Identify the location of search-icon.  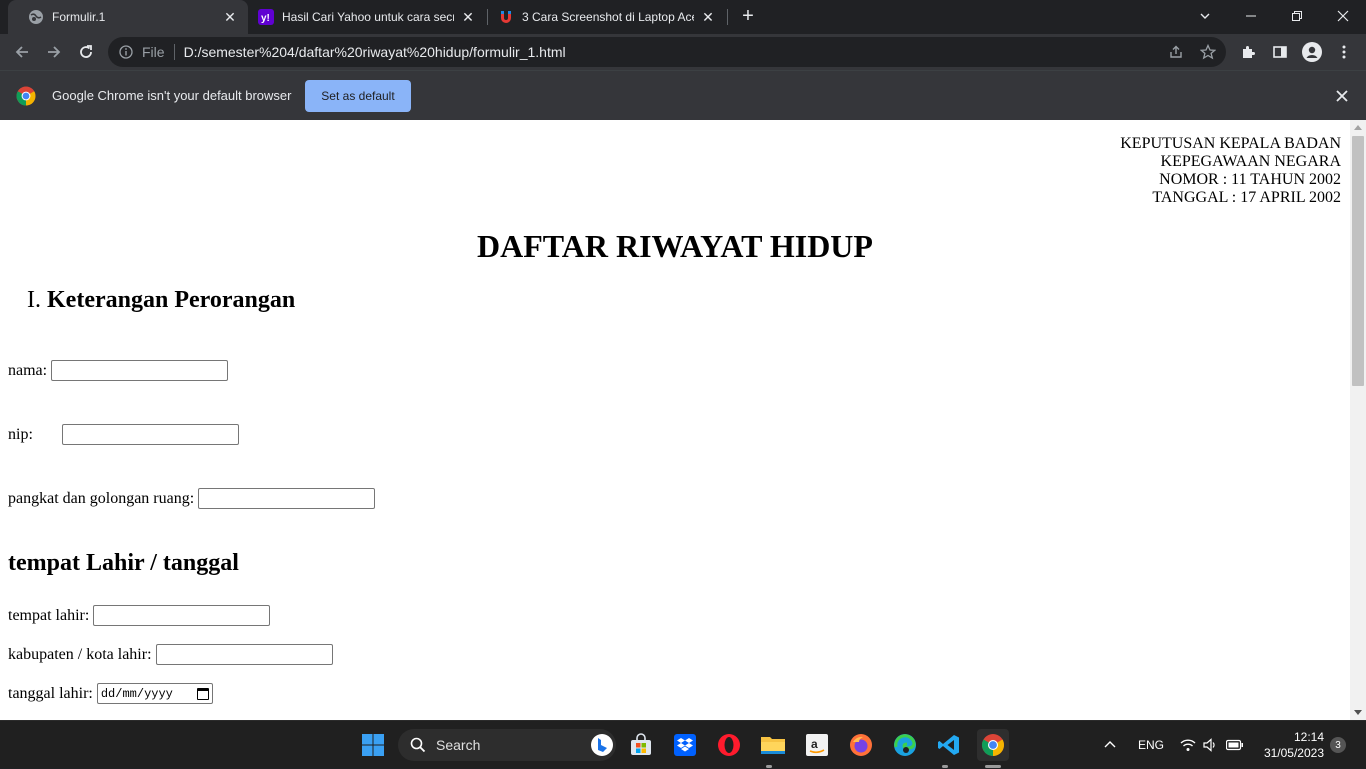
(418, 745).